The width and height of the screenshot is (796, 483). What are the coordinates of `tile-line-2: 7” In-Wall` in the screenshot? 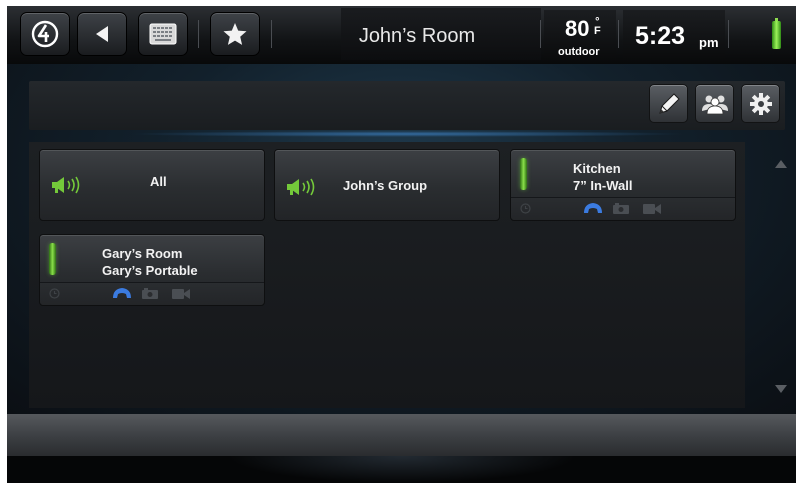 It's located at (603, 185).